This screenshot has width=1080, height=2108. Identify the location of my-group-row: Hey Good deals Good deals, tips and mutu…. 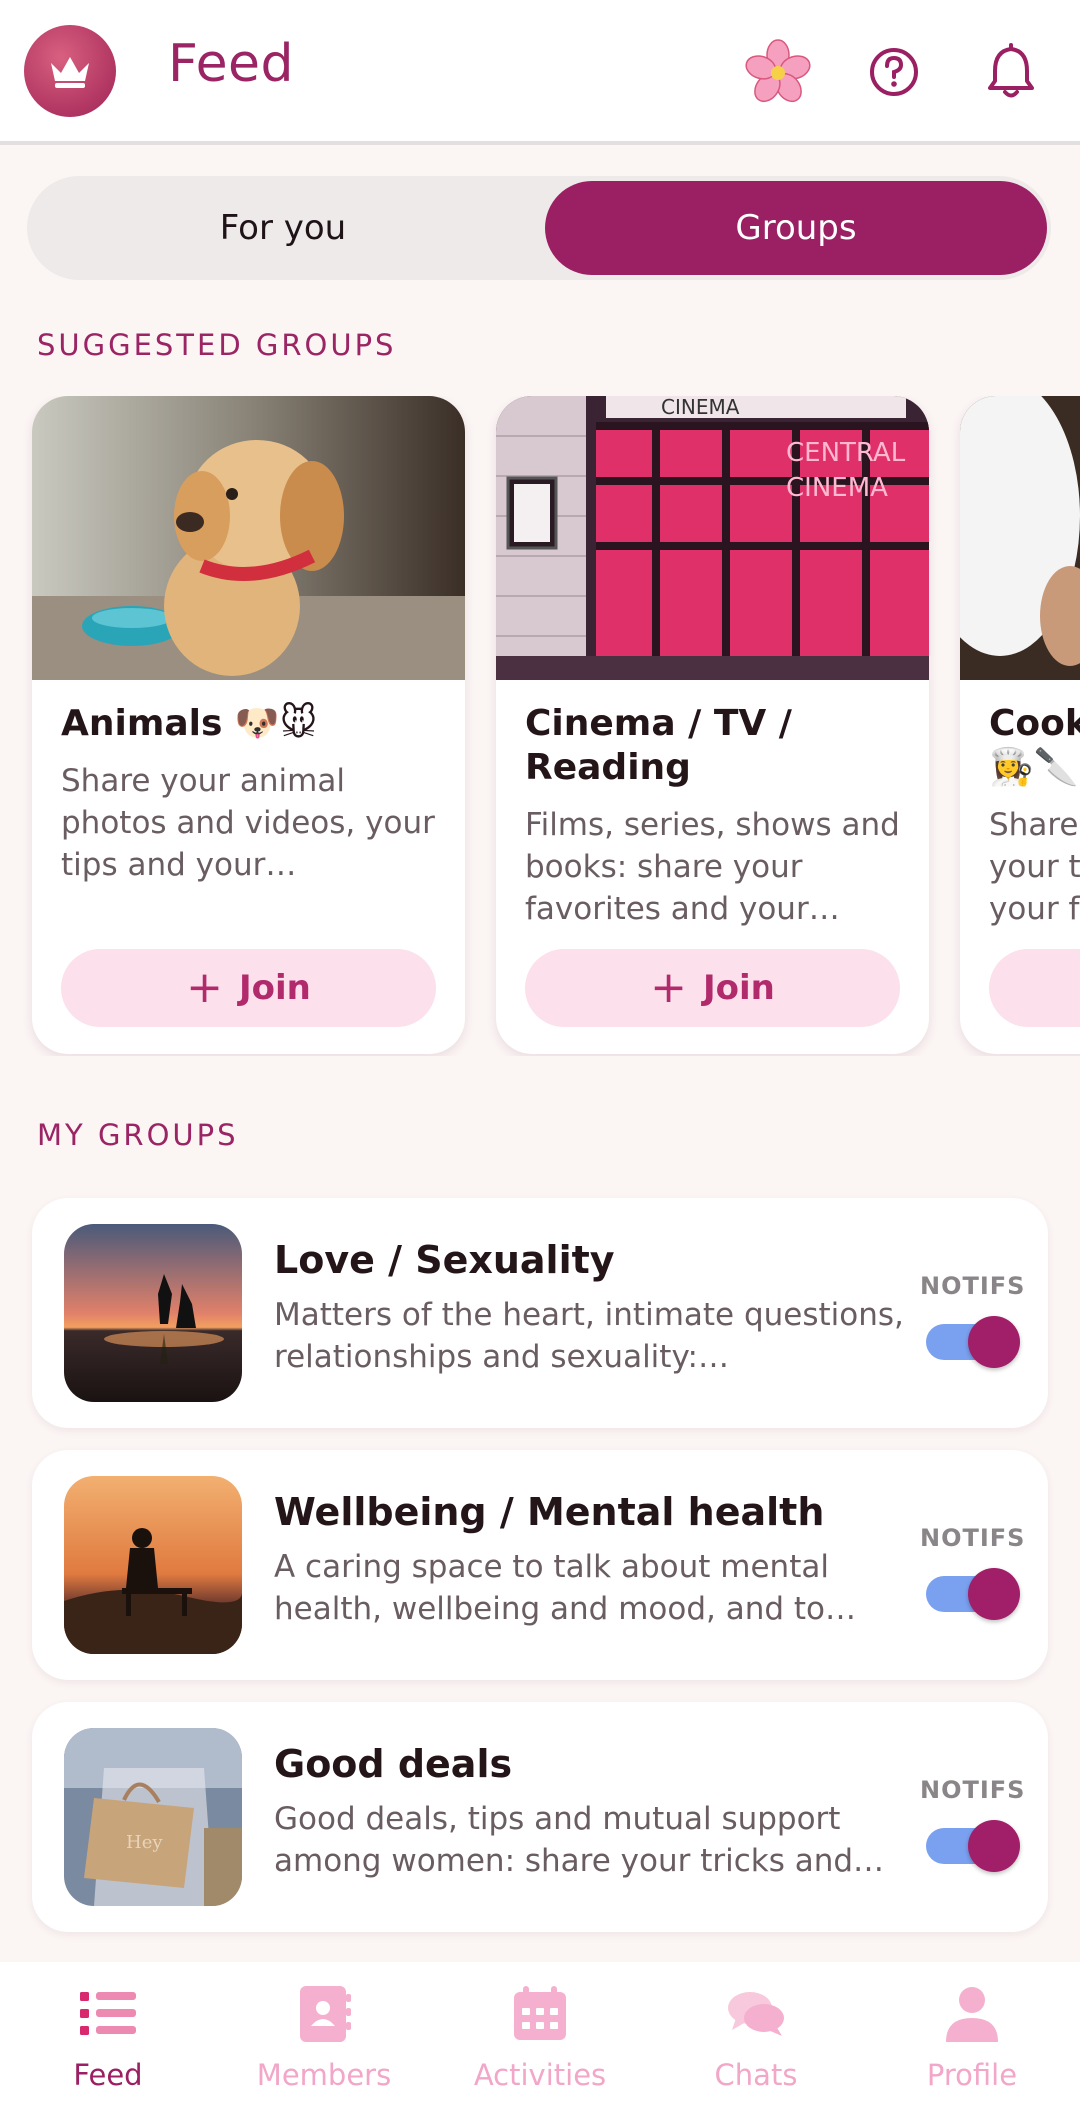
(540, 1817).